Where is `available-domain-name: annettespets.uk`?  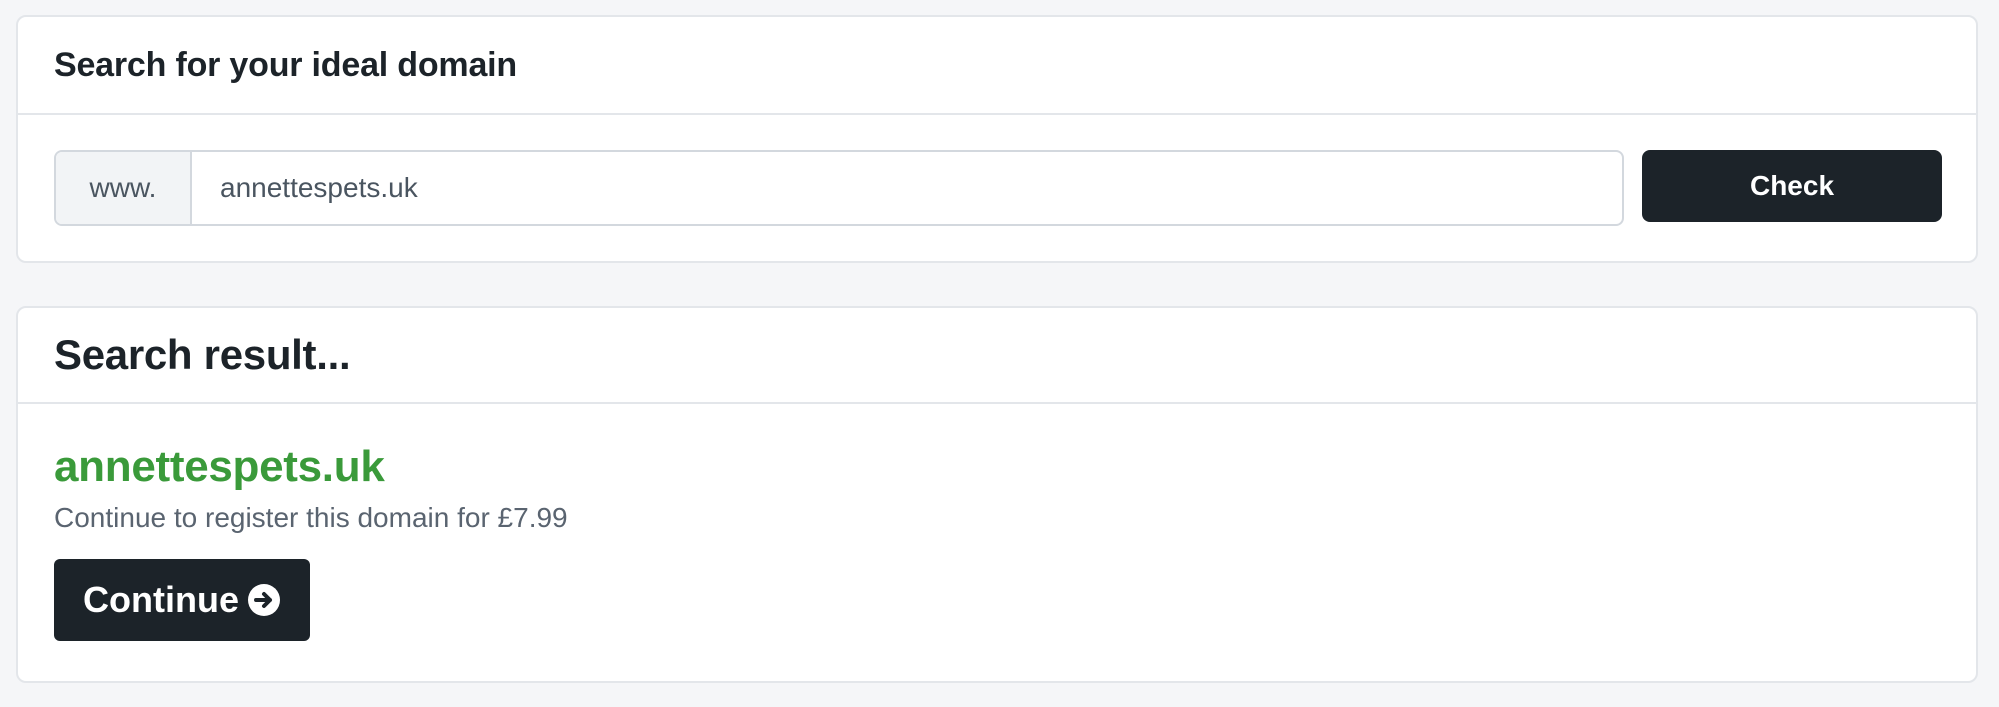 available-domain-name: annettespets.uk is located at coordinates (219, 466).